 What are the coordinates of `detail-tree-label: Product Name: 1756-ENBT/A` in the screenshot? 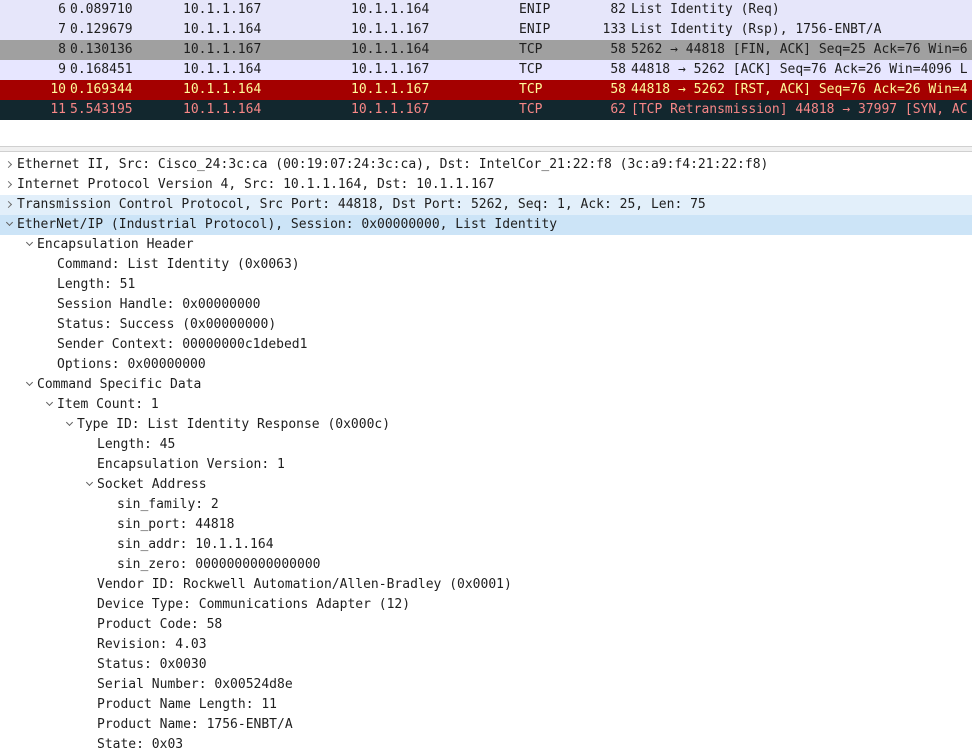 It's located at (195, 724).